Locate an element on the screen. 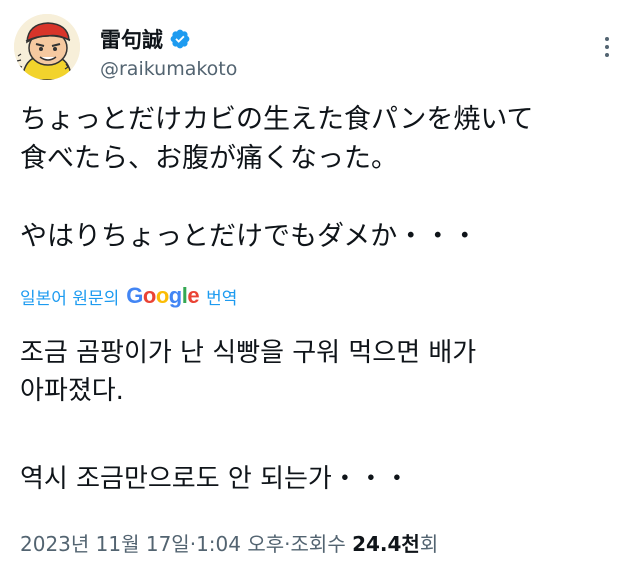 The width and height of the screenshot is (639, 585). tweet-meta: 2023년 11월 17일 · 1:04 오후 · 조회수 24.4천 회 is located at coordinates (229, 542).